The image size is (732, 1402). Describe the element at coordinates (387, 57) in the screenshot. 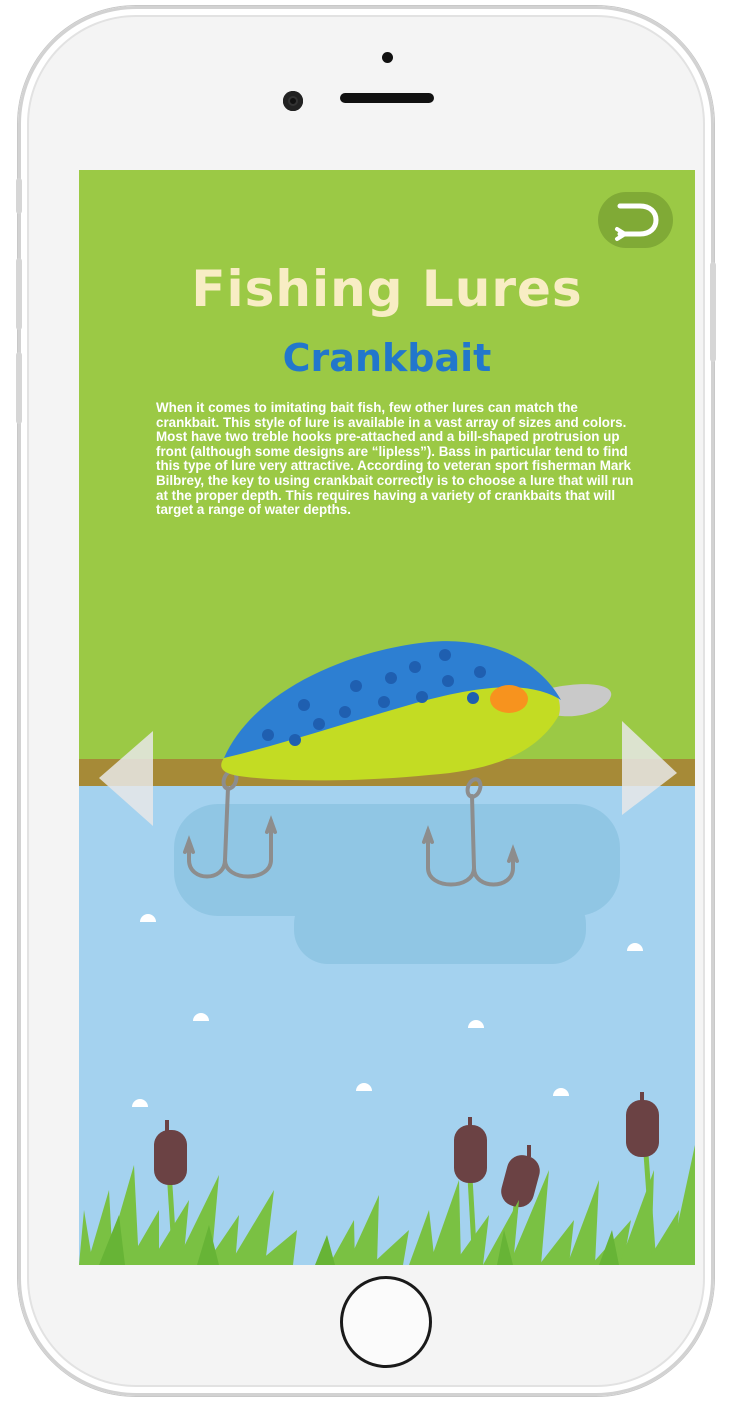

I see `proximity-sensor` at that location.